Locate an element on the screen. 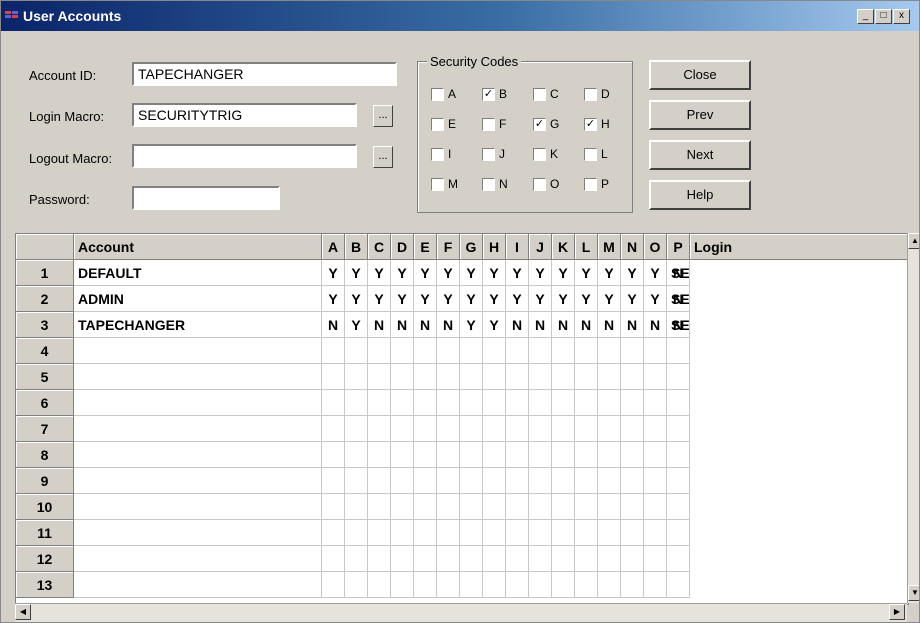 The image size is (920, 623). column-header-account: Account is located at coordinates (198, 247).